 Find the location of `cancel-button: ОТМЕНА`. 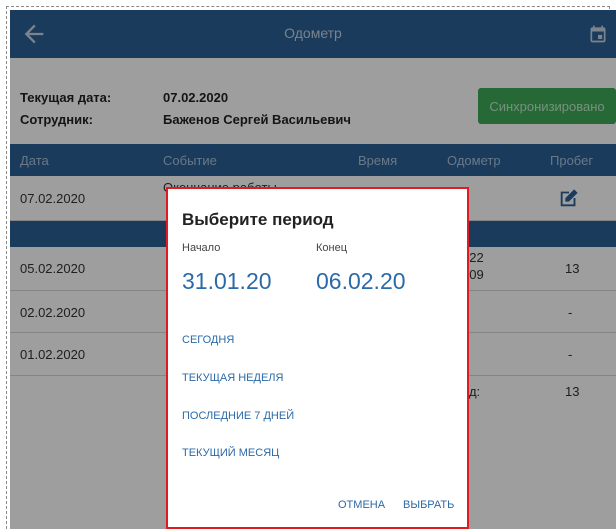

cancel-button: ОТМЕНА is located at coordinates (361, 505).